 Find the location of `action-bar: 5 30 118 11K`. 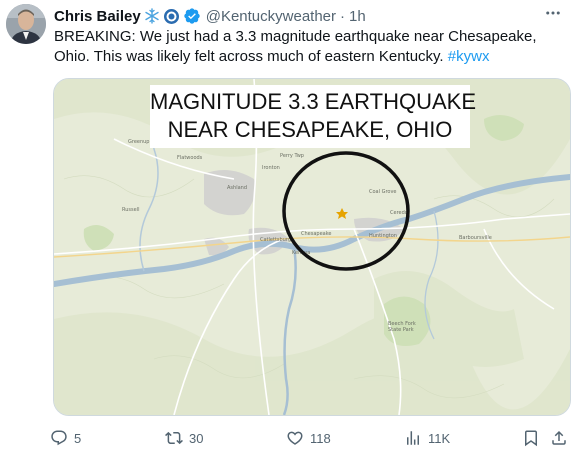

action-bar: 5 30 118 11K is located at coordinates (310, 438).